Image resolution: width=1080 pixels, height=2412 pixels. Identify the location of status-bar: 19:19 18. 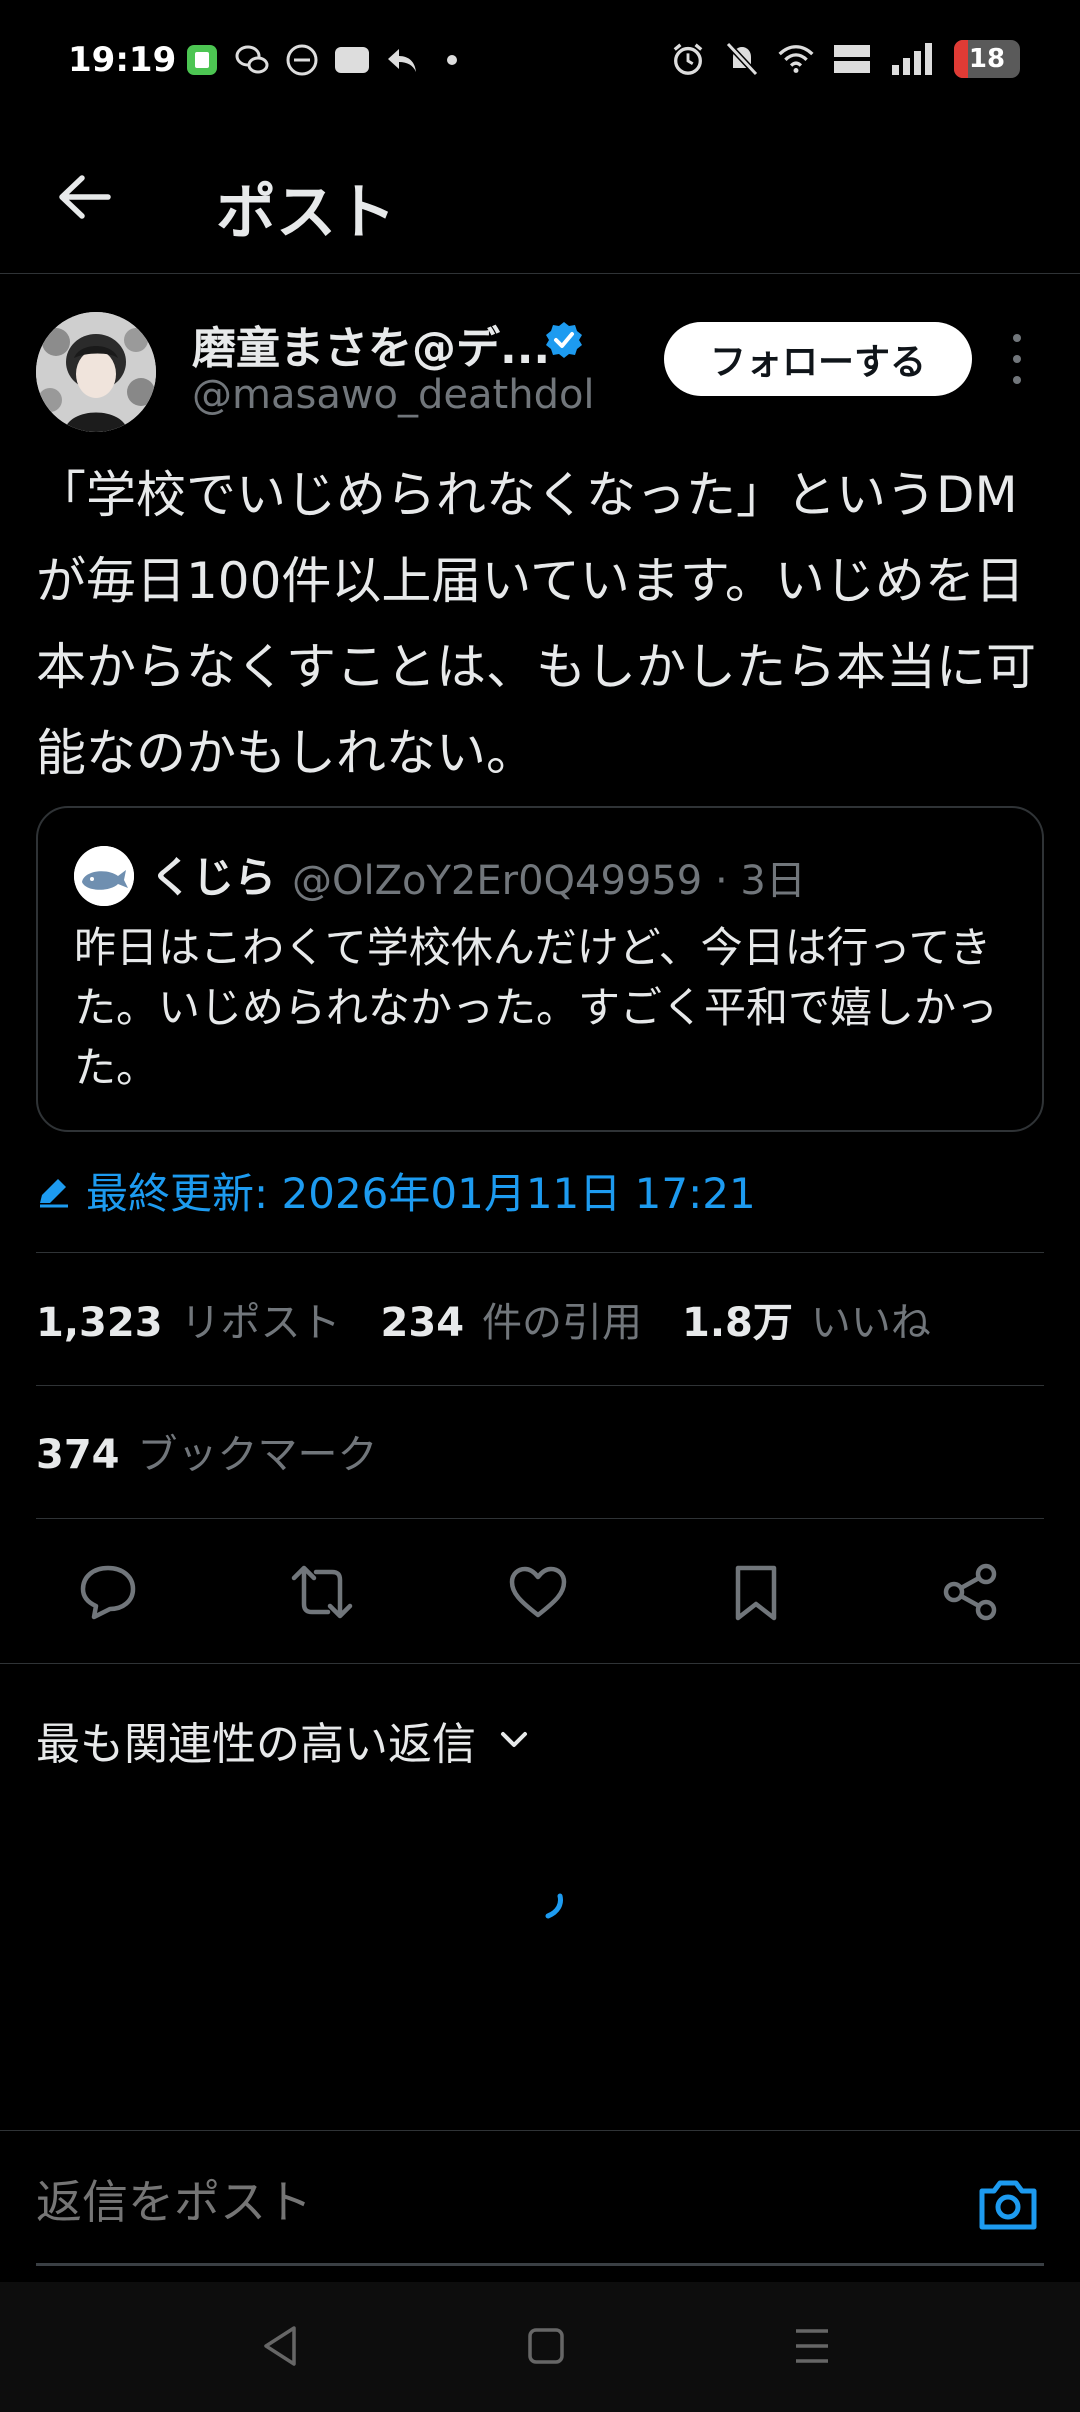
(540, 62).